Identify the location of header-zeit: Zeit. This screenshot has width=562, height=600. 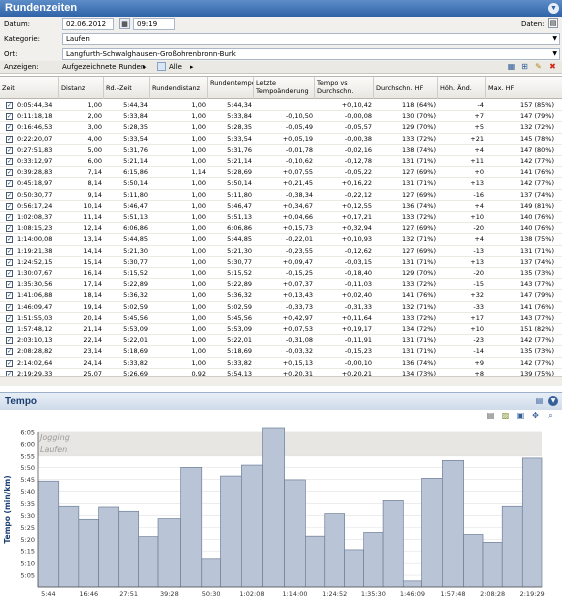
(29, 88).